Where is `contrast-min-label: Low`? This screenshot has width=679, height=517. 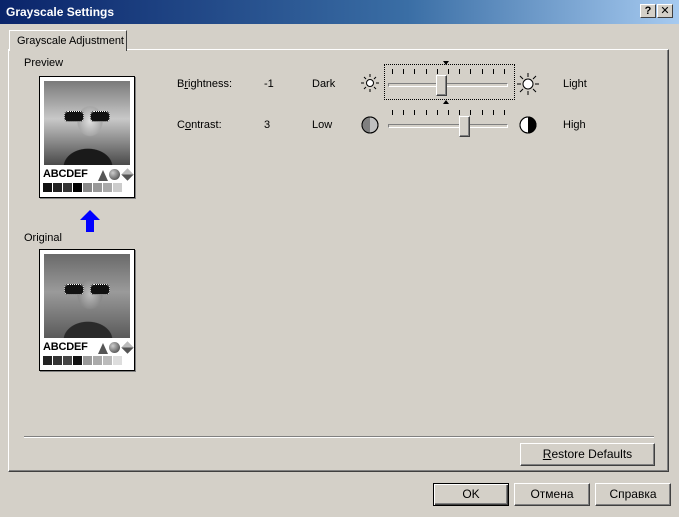 contrast-min-label: Low is located at coordinates (322, 125).